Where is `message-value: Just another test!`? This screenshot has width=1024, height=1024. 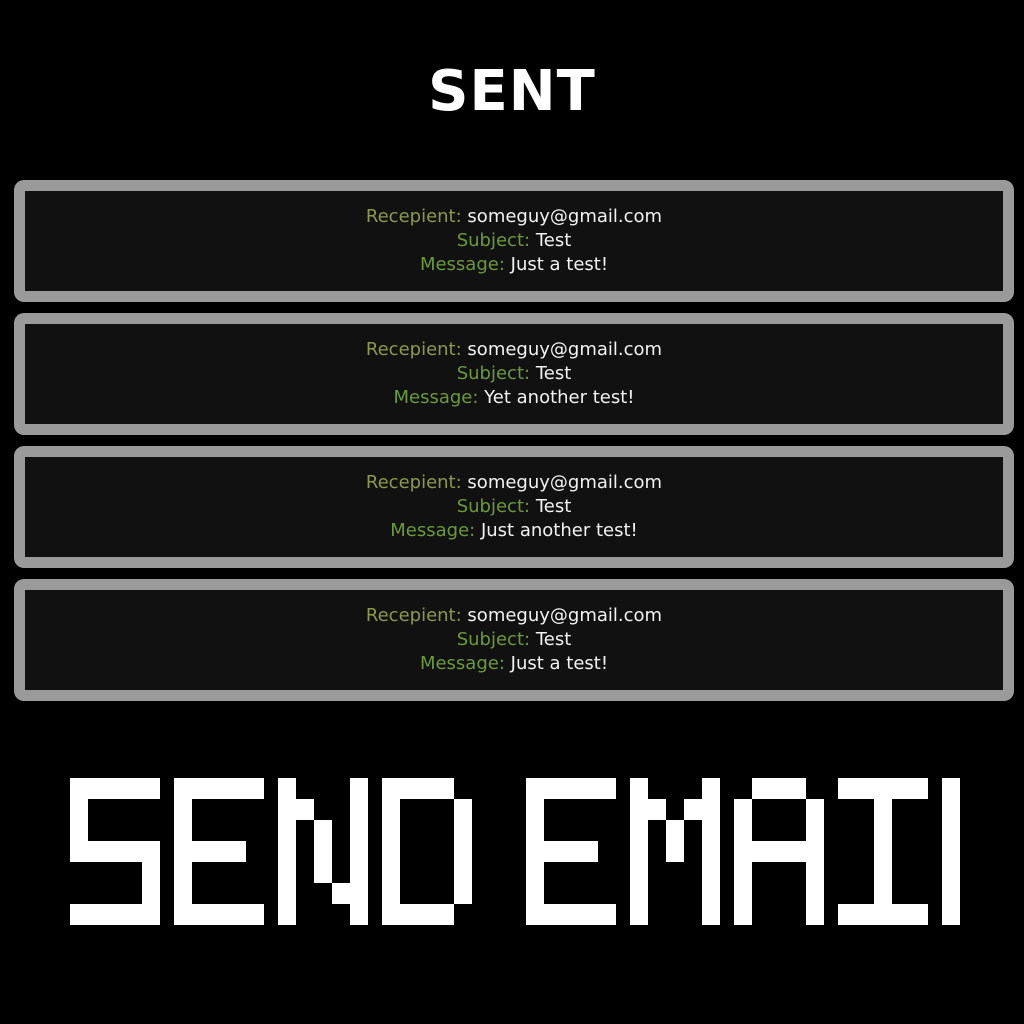 message-value: Just another test! is located at coordinates (559, 530).